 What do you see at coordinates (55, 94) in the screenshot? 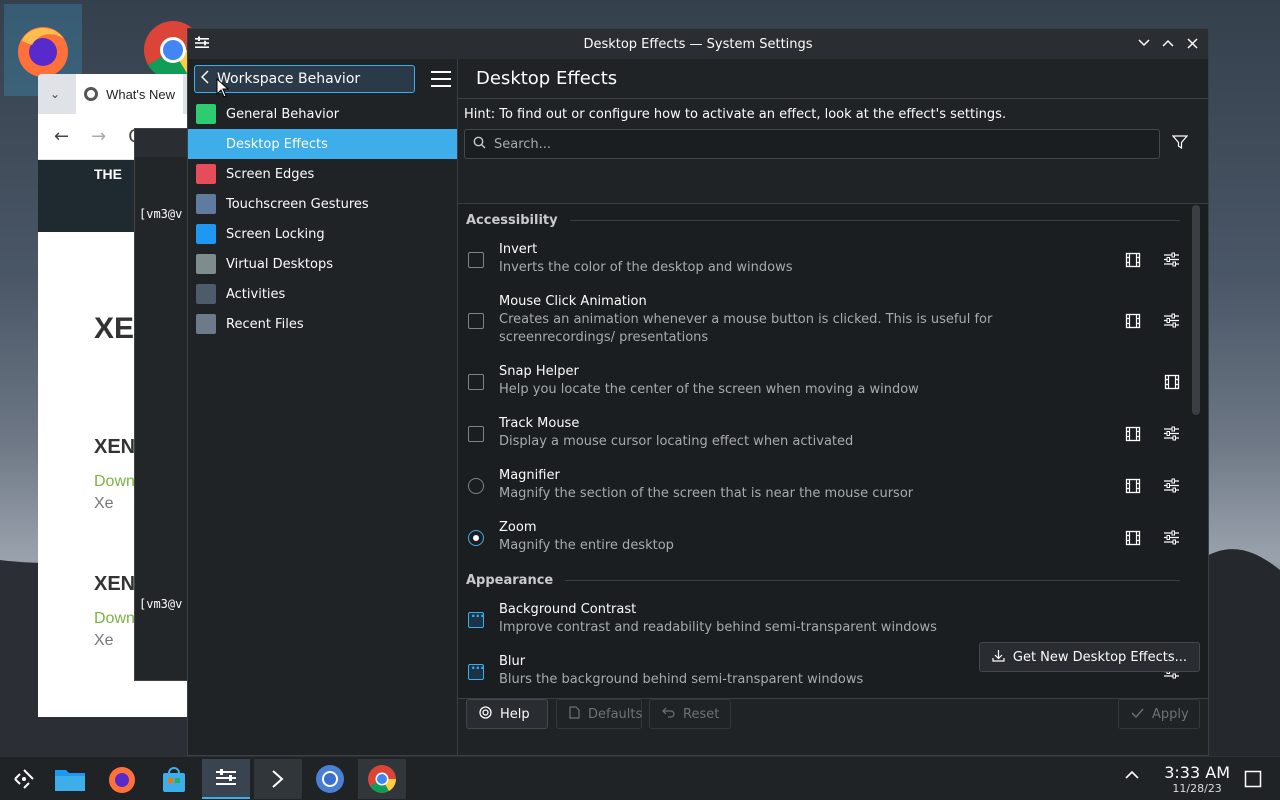
I see `chevron-down-icon: ⌄` at bounding box center [55, 94].